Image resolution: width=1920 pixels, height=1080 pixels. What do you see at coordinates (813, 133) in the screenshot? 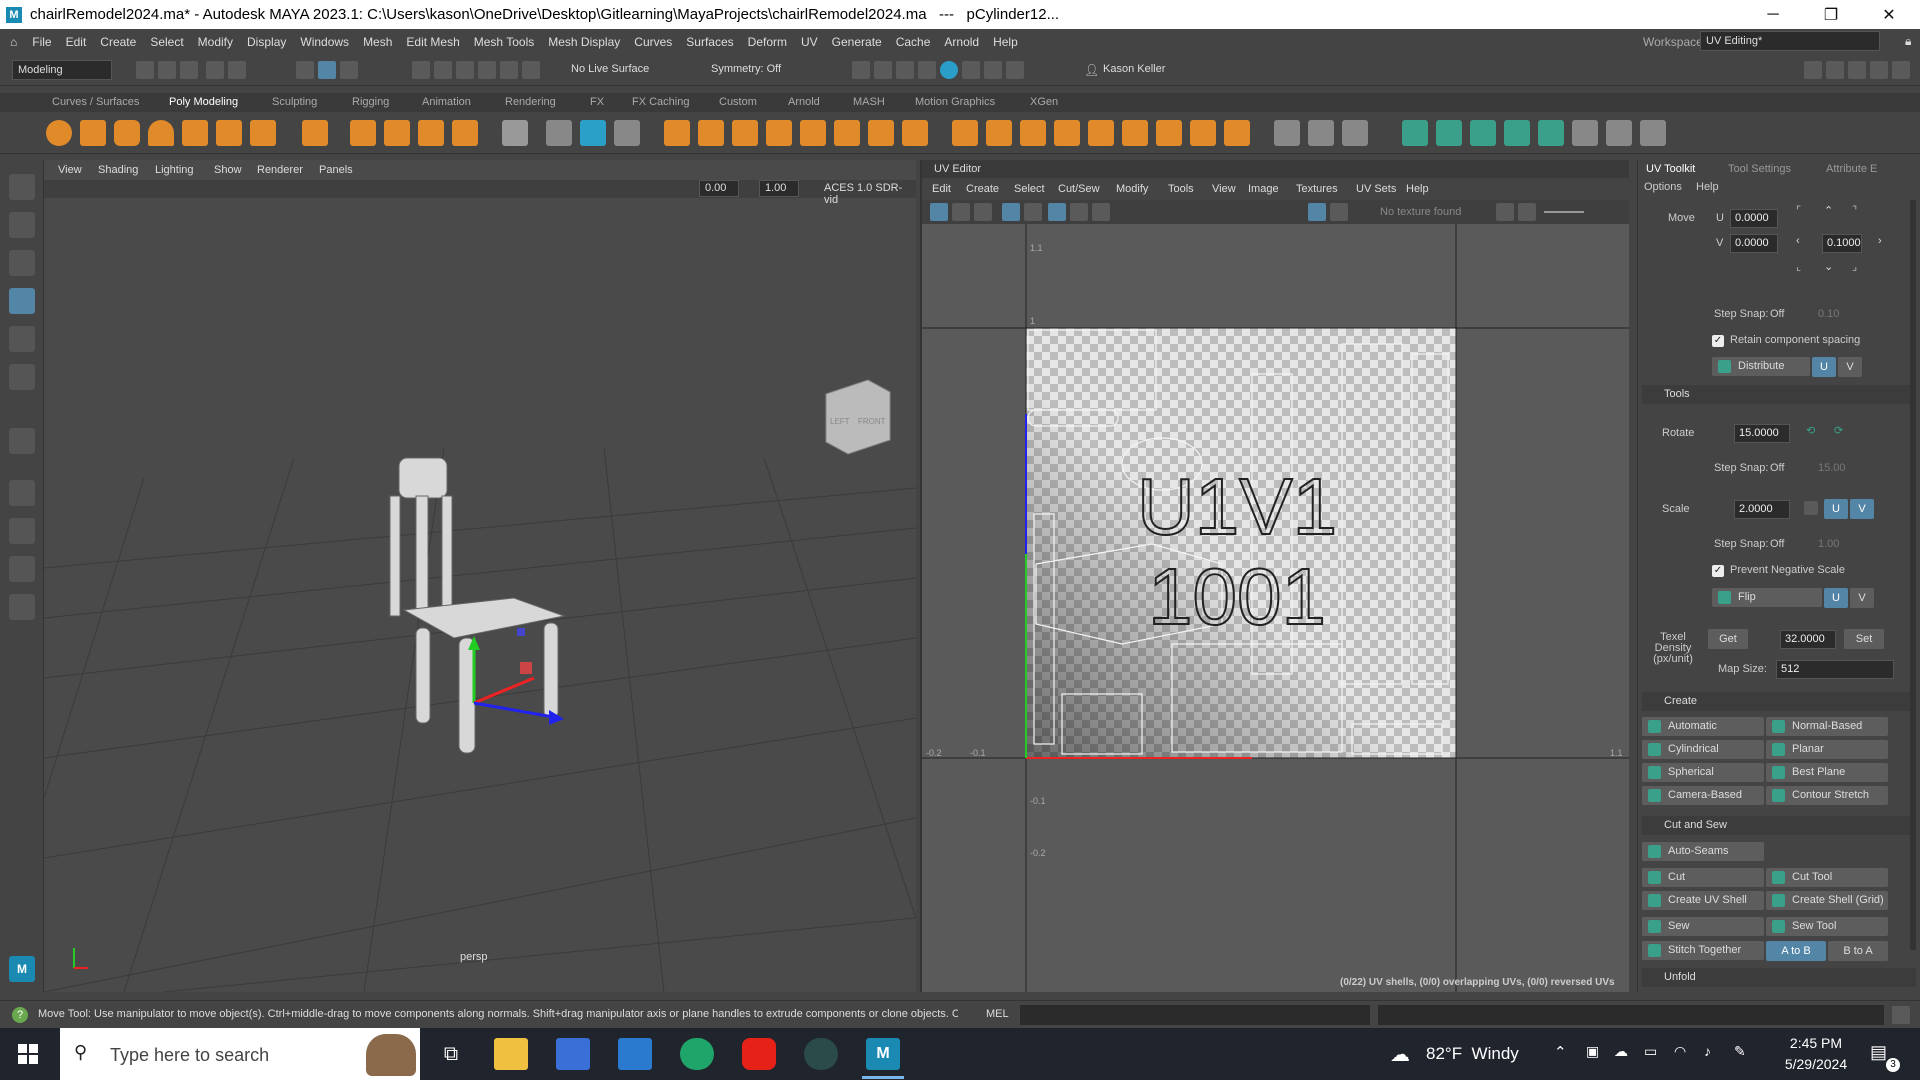
I see `mirror-icon` at bounding box center [813, 133].